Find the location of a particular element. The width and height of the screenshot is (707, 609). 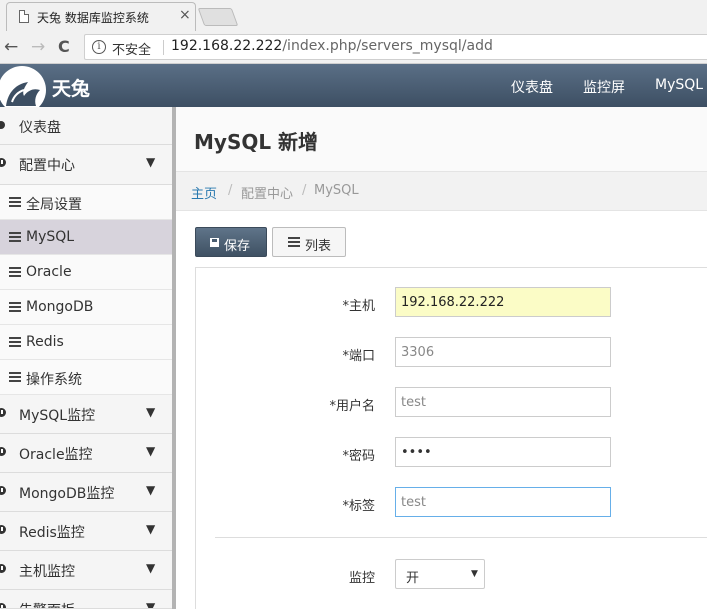

sidebar-item-label: Redis is located at coordinates (45, 342).